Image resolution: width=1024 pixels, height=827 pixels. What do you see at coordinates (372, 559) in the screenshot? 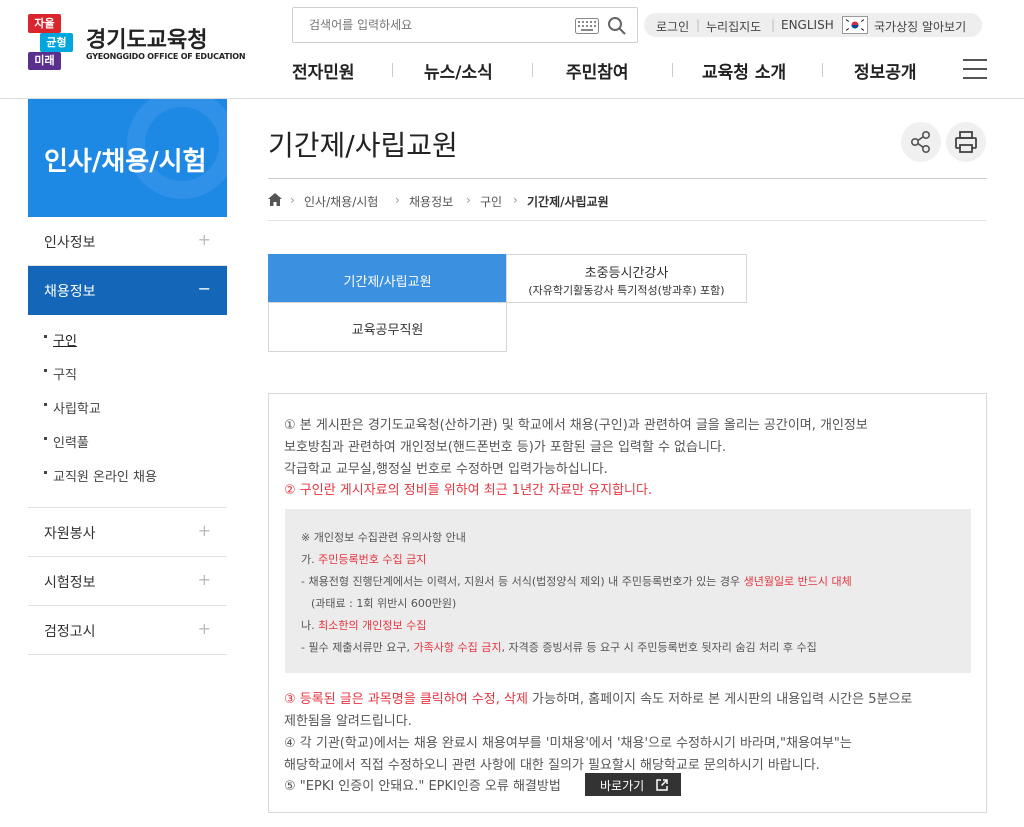
I see `privacy-highlight: 주민등록번호 수집 금지` at bounding box center [372, 559].